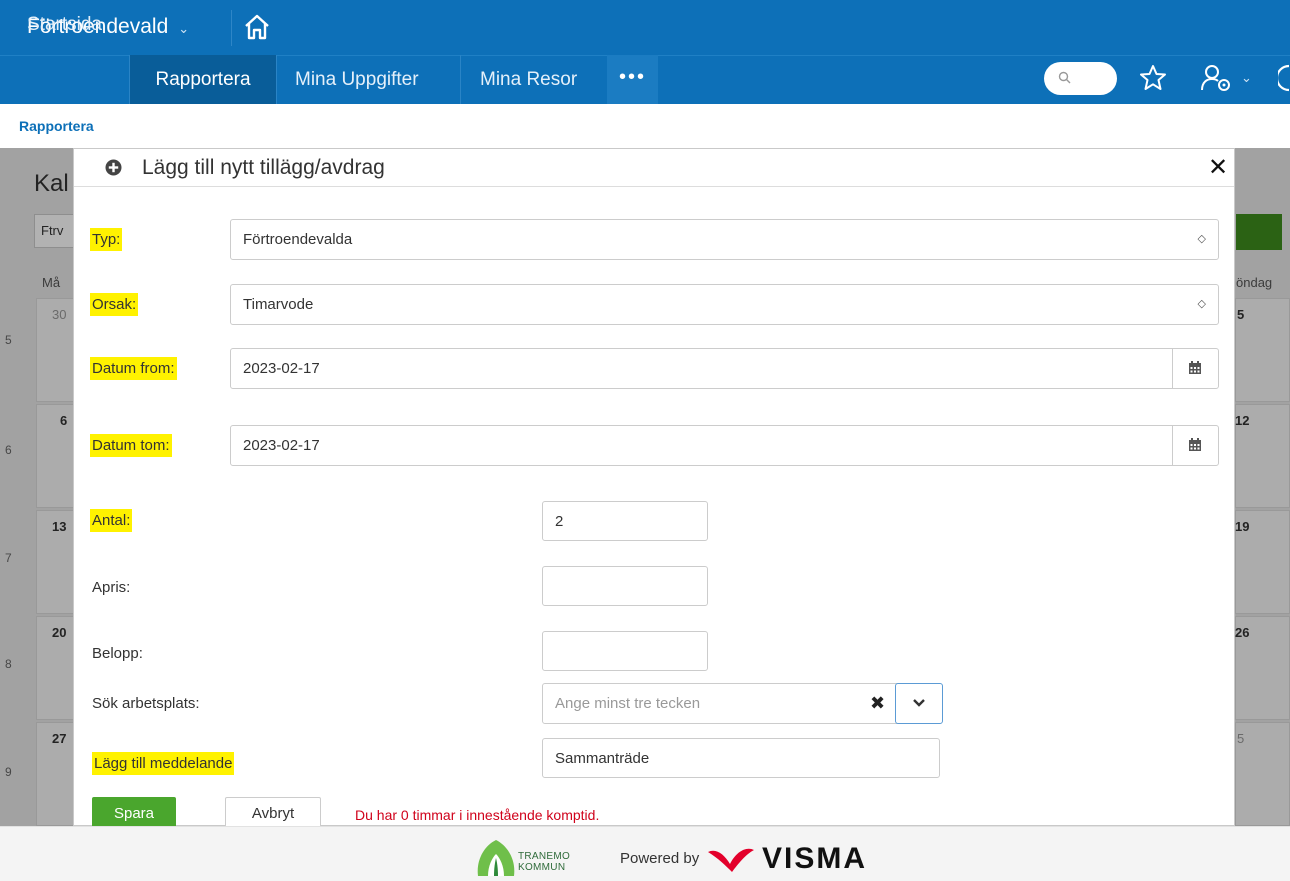 The width and height of the screenshot is (1290, 881). What do you see at coordinates (724, 304) in the screenshot?
I see `orsak-select: Timarvode ◇` at bounding box center [724, 304].